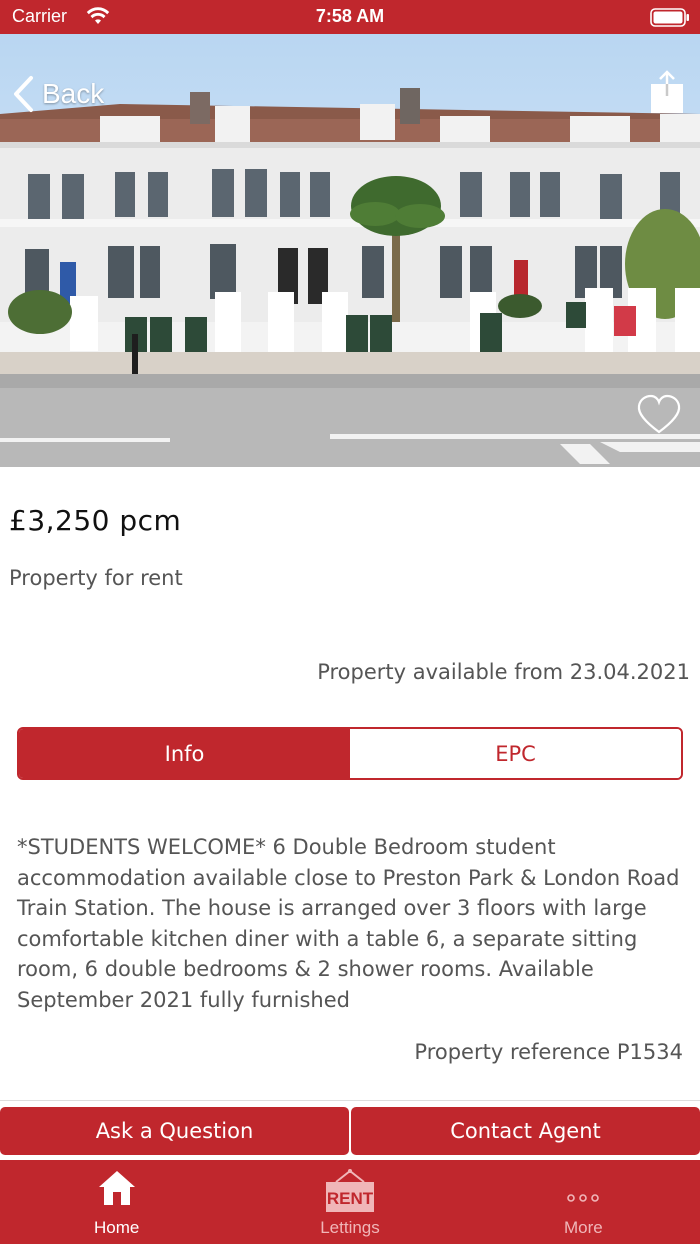 This screenshot has width=700, height=1244. I want to click on tab-lettings: RENT Lettings, so click(349, 1202).